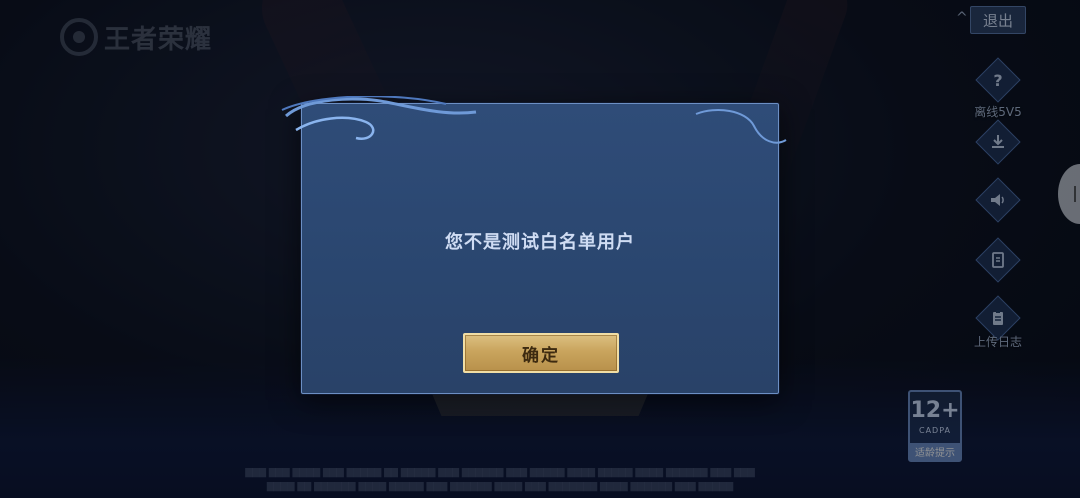 The image size is (1080, 498). Describe the element at coordinates (540, 242) in the screenshot. I see `dialog-message: 您不是测试白名单用户` at that location.